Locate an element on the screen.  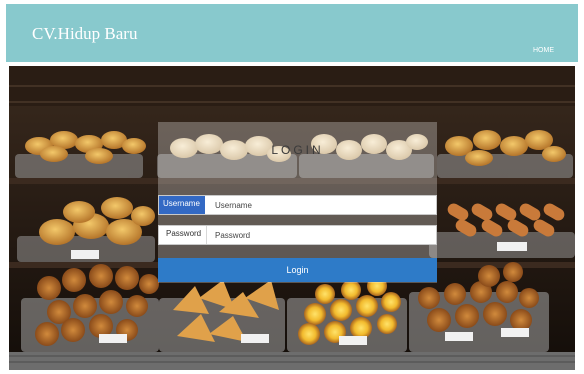
login-title: LOGIN is located at coordinates (297, 150).